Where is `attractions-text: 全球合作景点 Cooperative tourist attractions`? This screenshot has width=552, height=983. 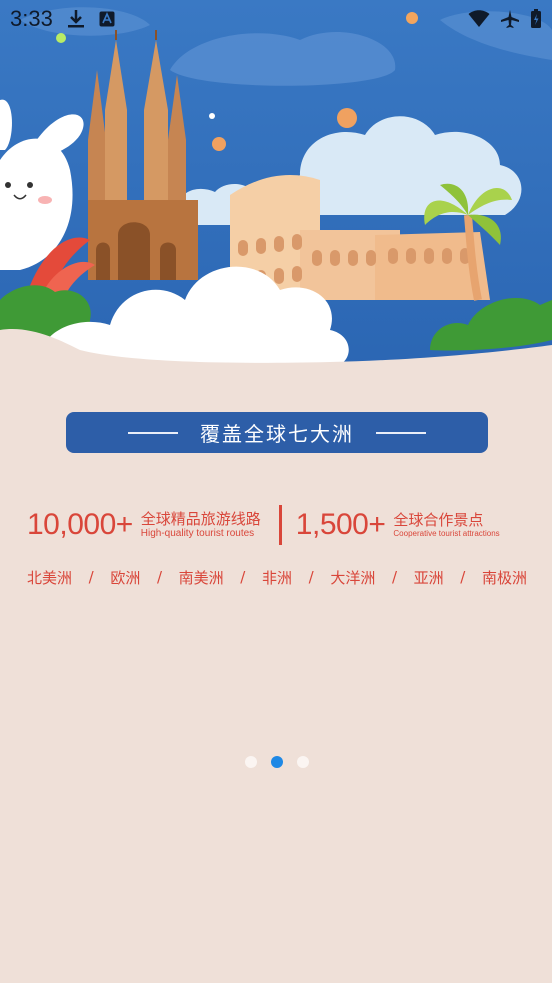
attractions-text: 全球合作景点 Cooperative tourist attractions is located at coordinates (446, 524).